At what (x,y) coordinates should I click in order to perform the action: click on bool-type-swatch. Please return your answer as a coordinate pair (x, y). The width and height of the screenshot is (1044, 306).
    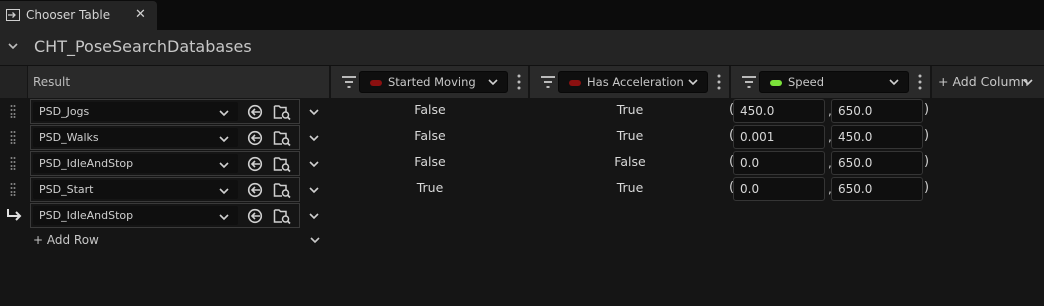
    Looking at the image, I should click on (575, 83).